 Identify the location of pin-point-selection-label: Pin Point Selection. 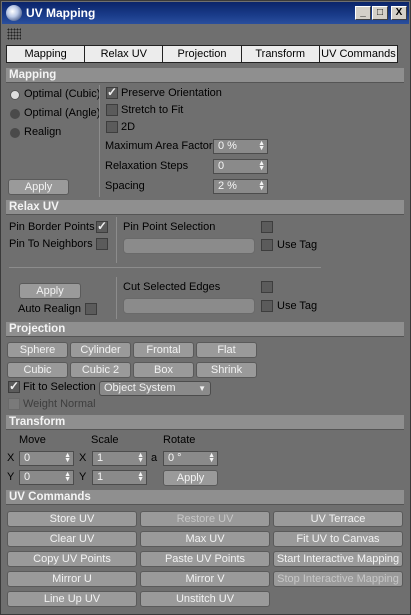
(169, 227).